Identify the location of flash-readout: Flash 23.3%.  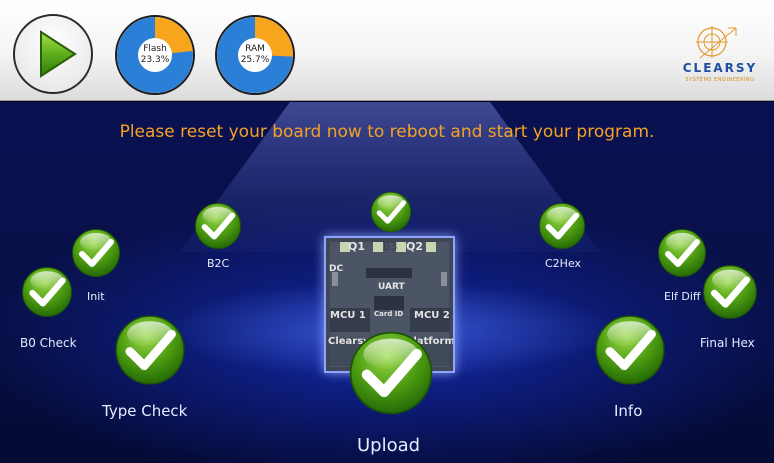
(155, 55).